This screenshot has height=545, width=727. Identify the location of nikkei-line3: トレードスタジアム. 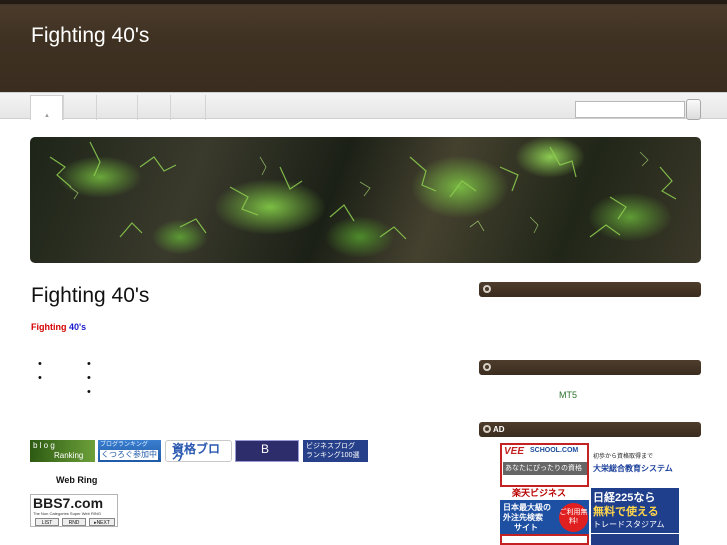
(629, 524).